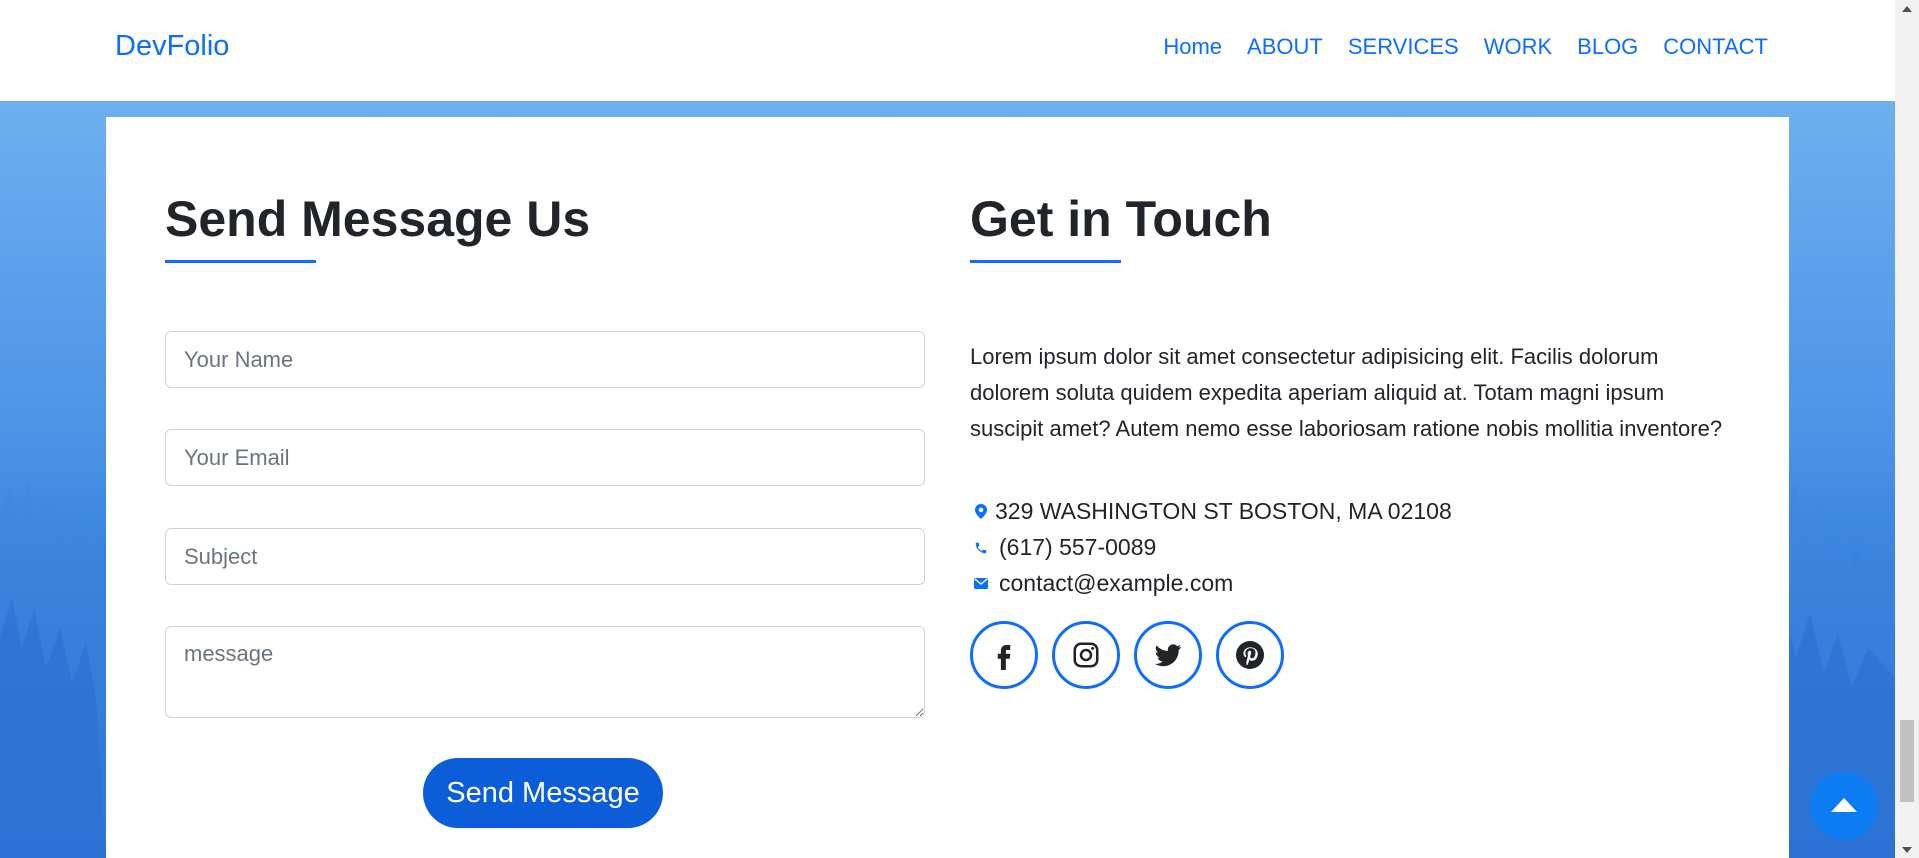 The width and height of the screenshot is (1919, 858). What do you see at coordinates (1192, 47) in the screenshot?
I see `nav-home: Home` at bounding box center [1192, 47].